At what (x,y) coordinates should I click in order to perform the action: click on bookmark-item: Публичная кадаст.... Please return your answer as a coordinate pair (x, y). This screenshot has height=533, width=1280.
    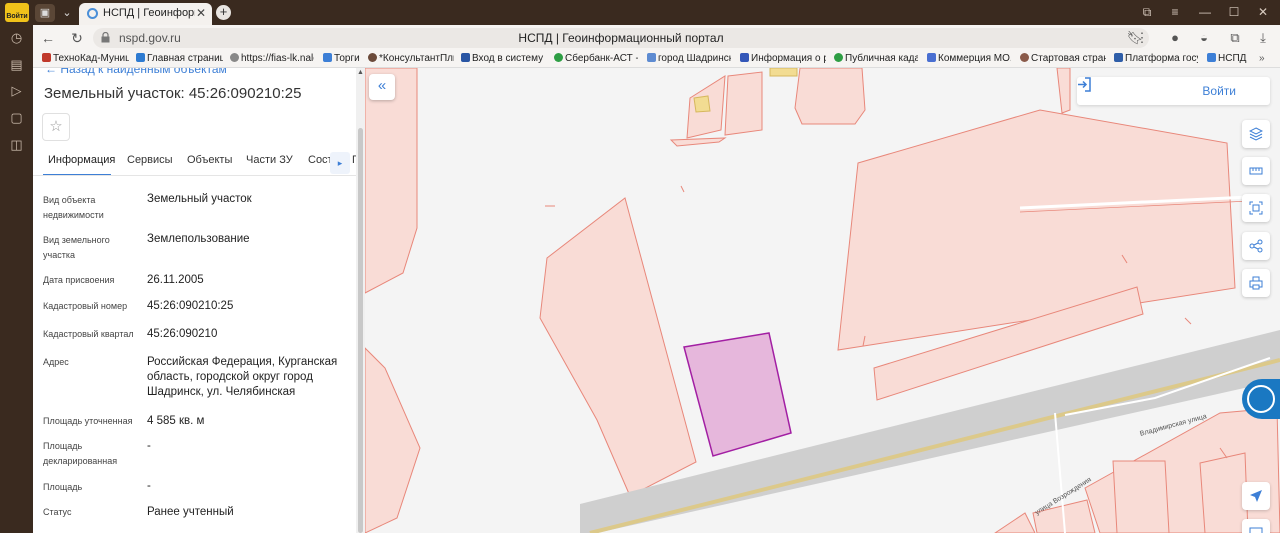
    Looking at the image, I should click on (876, 58).